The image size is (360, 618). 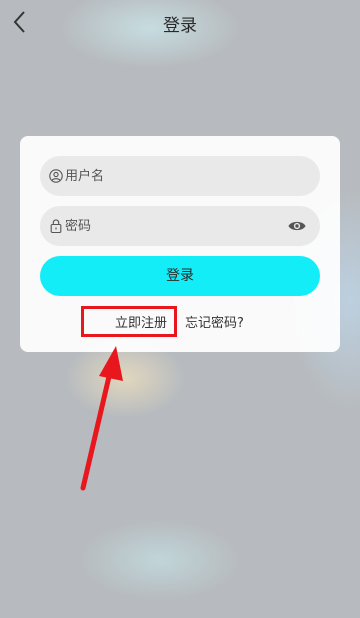 I want to click on username-input, so click(x=175, y=176).